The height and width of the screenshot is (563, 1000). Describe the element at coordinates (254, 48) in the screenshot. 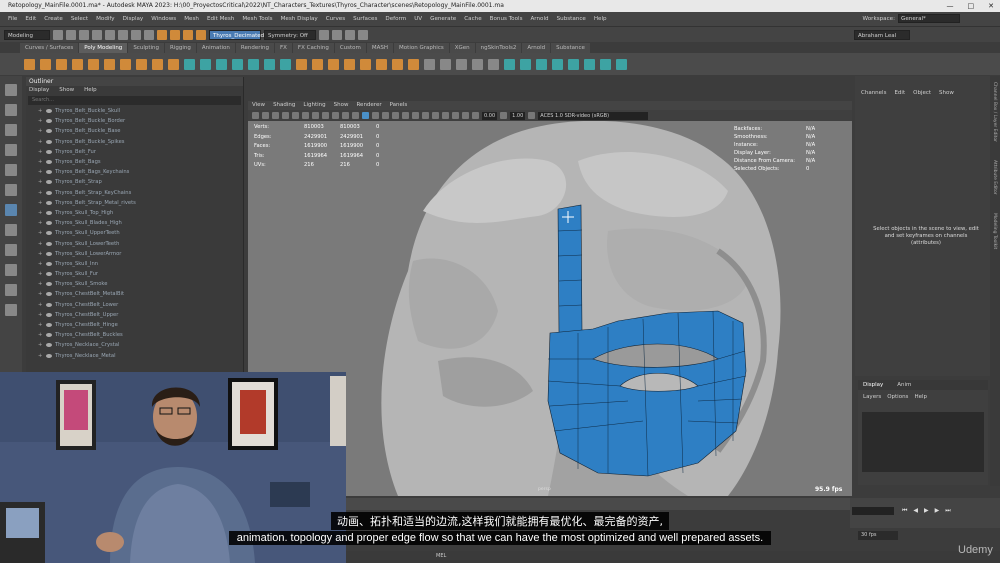

I see `shelf-tab-rendering: Rendering` at that location.